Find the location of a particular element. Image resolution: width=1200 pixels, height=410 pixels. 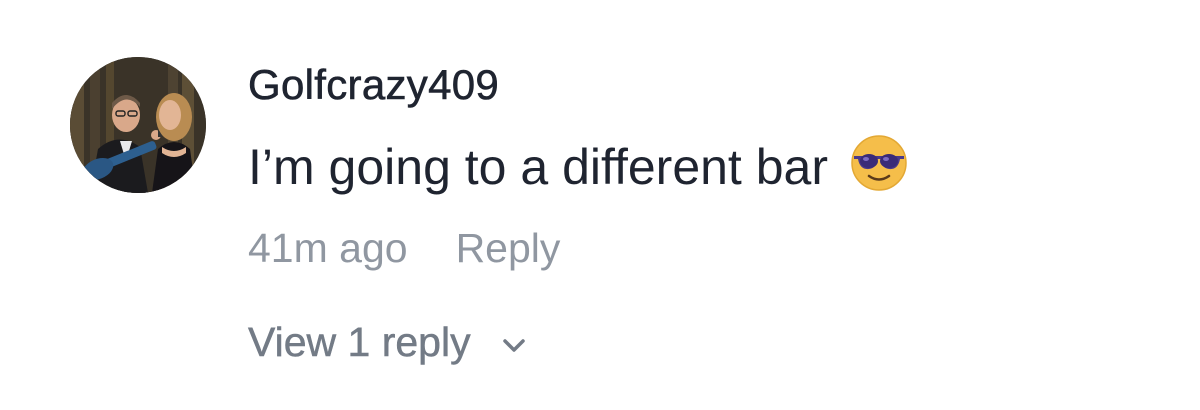

comment-body: I’m going to a different bar is located at coordinates (578, 165).